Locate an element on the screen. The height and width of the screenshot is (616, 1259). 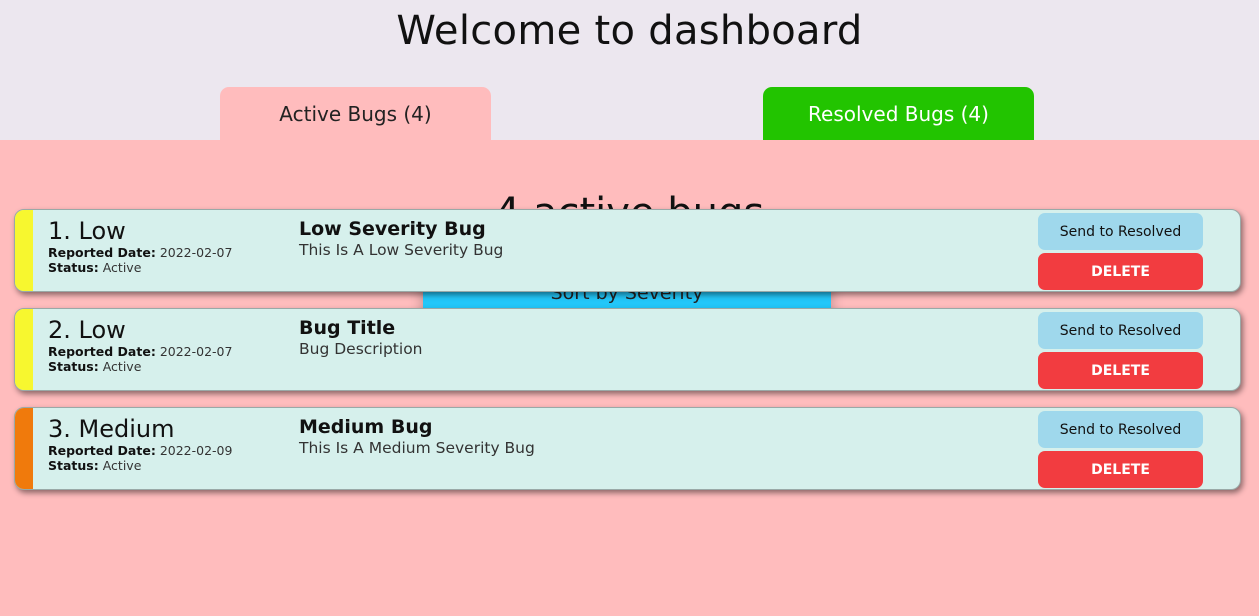
tab-active-bugs: Active Bugs (4) is located at coordinates (355, 114).